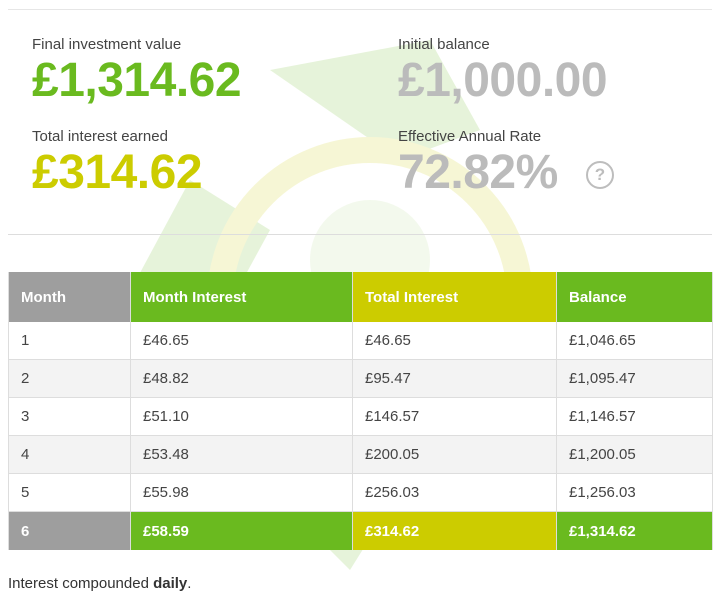  Describe the element at coordinates (69, 530) in the screenshot. I see `cell-month: 6` at that location.